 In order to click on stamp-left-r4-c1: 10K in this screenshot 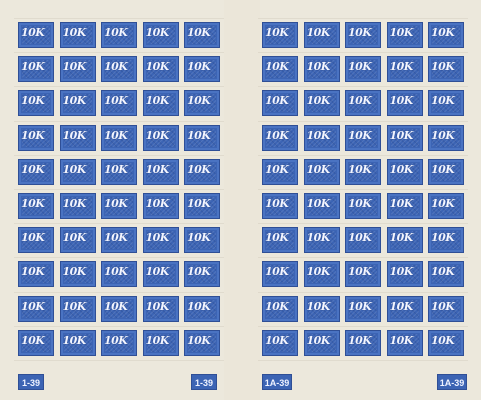, I will do `click(36, 137)`.